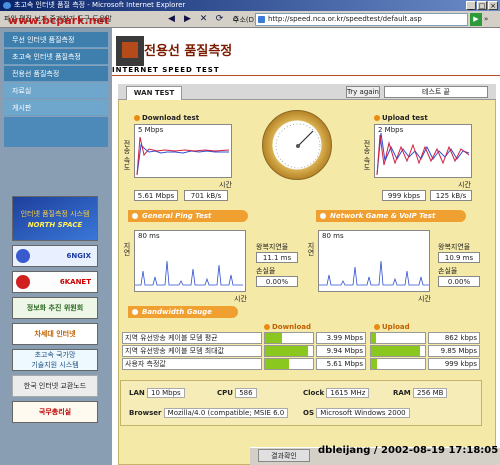 This screenshot has width=500, height=465. I want to click on banner-6ngix: 6NGIX, so click(55, 256).